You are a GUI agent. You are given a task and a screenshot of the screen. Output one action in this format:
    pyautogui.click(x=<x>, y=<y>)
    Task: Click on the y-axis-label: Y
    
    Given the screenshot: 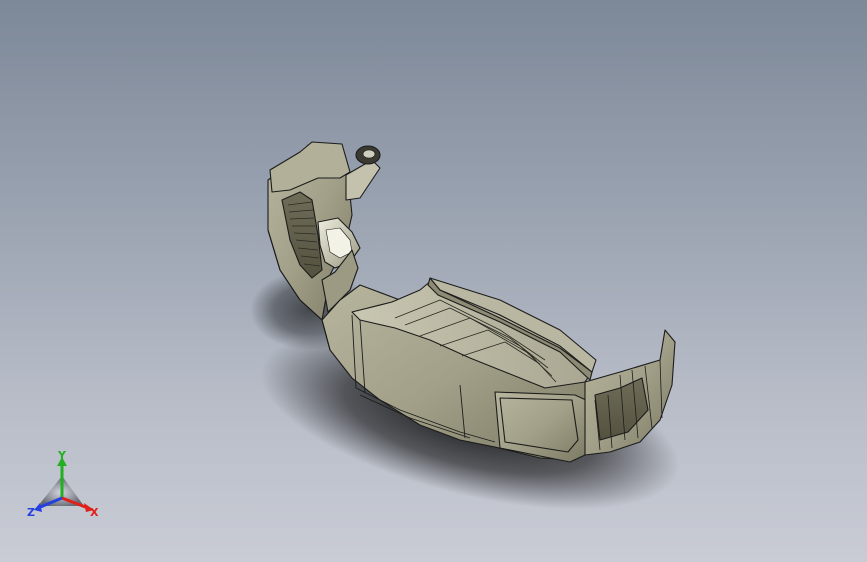 What is the action you would take?
    pyautogui.click(x=62, y=455)
    